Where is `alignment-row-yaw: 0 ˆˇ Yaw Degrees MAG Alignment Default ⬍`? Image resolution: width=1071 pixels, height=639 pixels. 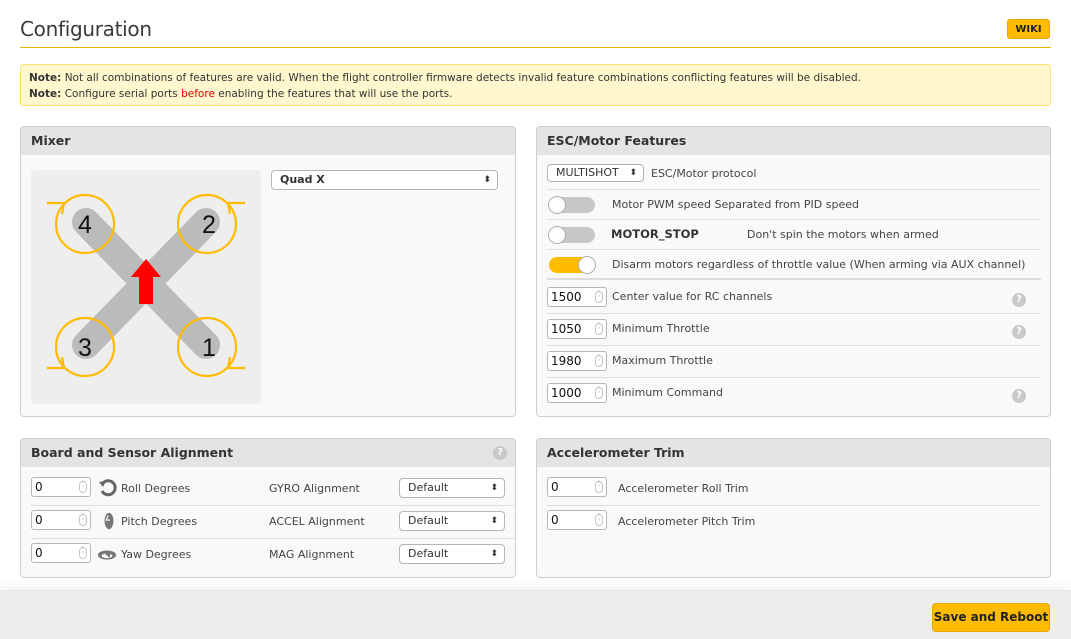
alignment-row-yaw: 0 ˆˇ Yaw Degrees MAG Alignment Default ⬍ is located at coordinates (273, 555).